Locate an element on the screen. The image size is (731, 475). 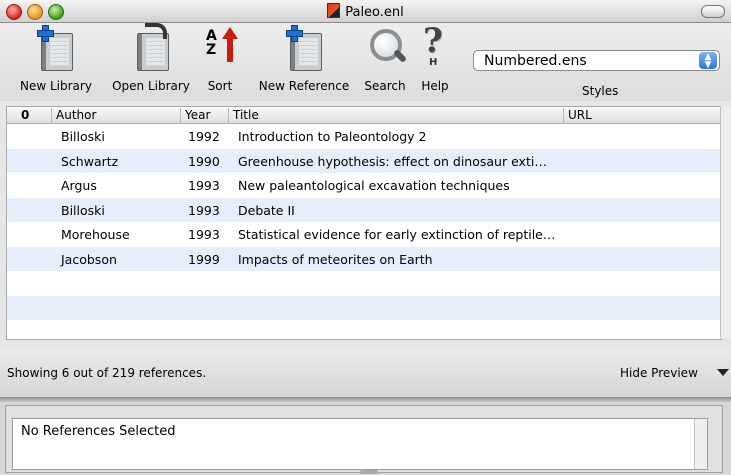
table-header: 0 Author Year Title URL is located at coordinates (364, 115).